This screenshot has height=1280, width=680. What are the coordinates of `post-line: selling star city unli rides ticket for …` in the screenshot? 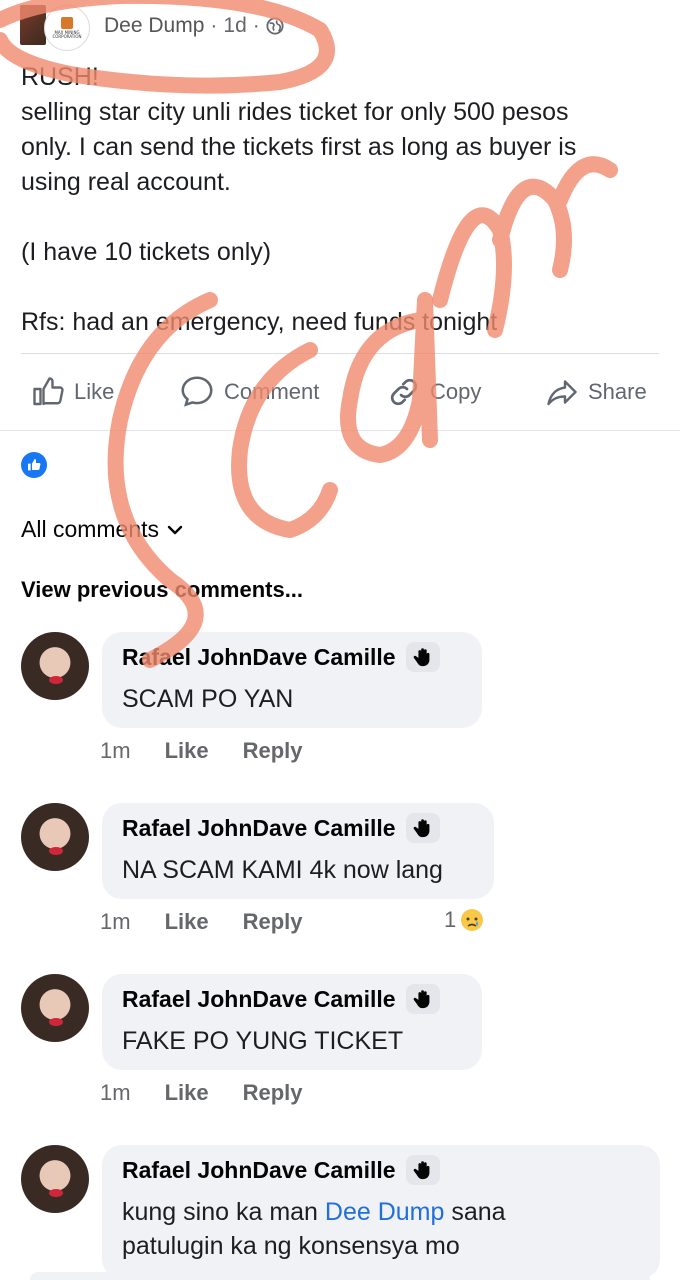 It's located at (295, 112).